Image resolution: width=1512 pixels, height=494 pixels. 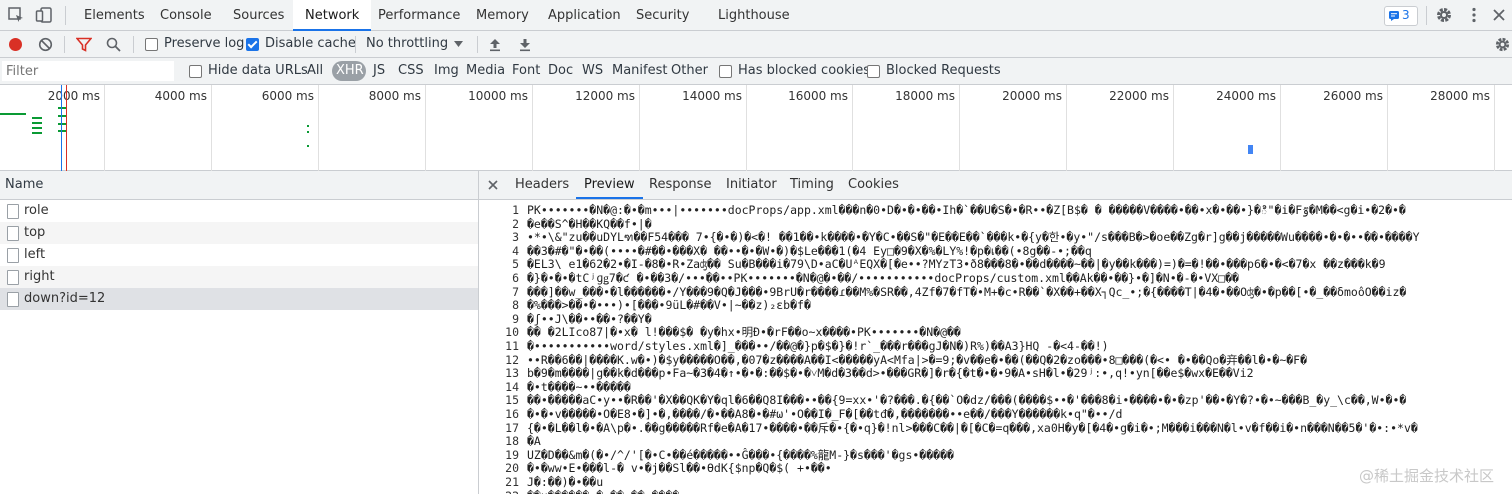 I want to click on settings-gear-icon, so click(x=1444, y=15).